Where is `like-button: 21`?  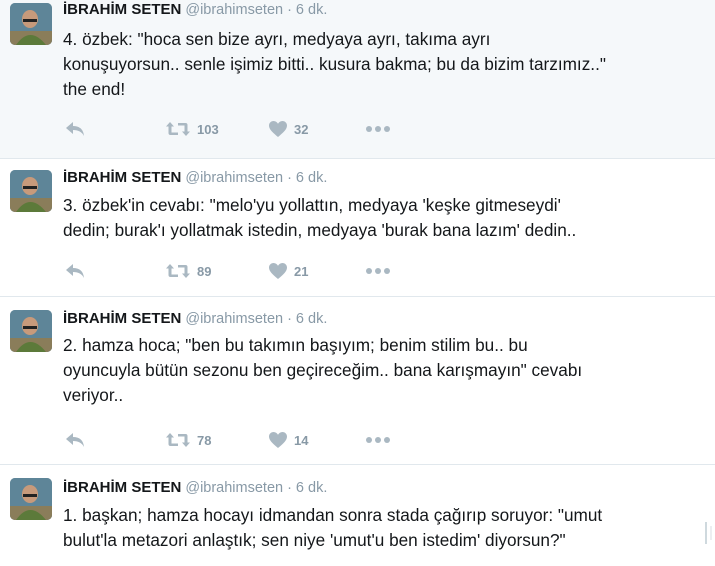 like-button: 21 is located at coordinates (288, 271).